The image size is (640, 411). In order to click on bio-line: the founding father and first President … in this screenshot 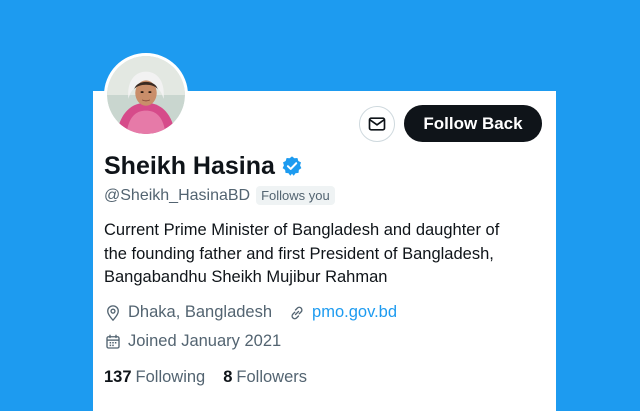, I will do `click(299, 253)`.